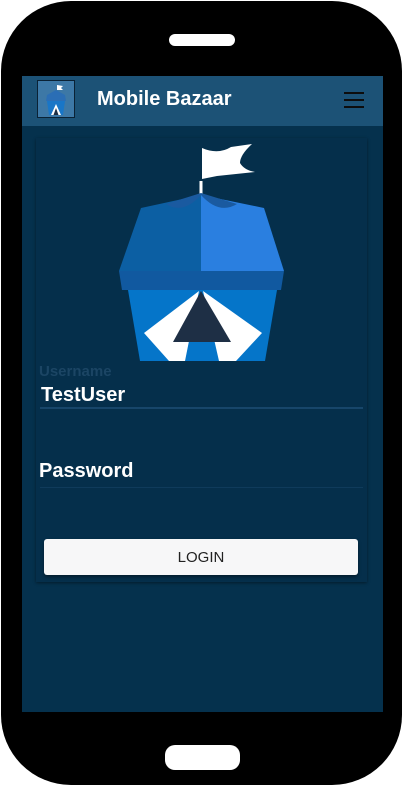 The width and height of the screenshot is (403, 786). Describe the element at coordinates (202, 40) in the screenshot. I see `phone-speaker` at that location.